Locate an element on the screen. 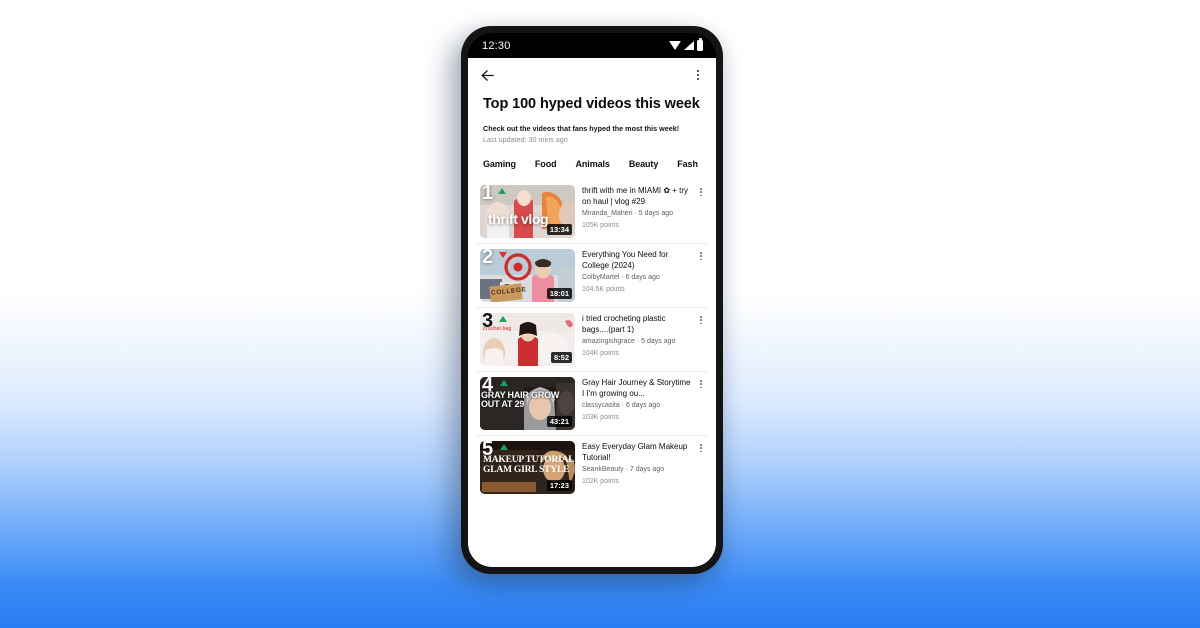  app-bar is located at coordinates (592, 75).